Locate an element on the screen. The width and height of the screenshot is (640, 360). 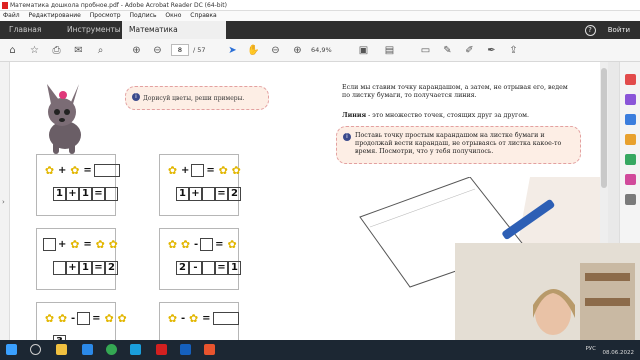
draw-icon: ✐ is located at coordinates (469, 50).